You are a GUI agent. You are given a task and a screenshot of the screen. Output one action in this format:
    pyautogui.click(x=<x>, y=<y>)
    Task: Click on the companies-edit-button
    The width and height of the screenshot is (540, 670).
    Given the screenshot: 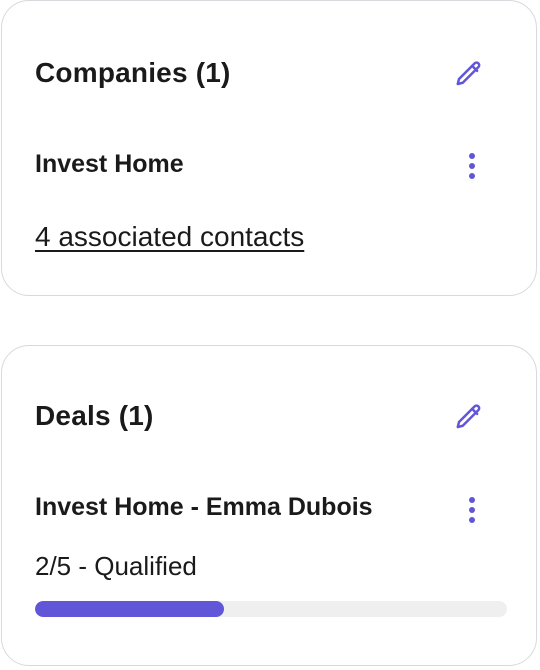 What is the action you would take?
    pyautogui.click(x=469, y=74)
    